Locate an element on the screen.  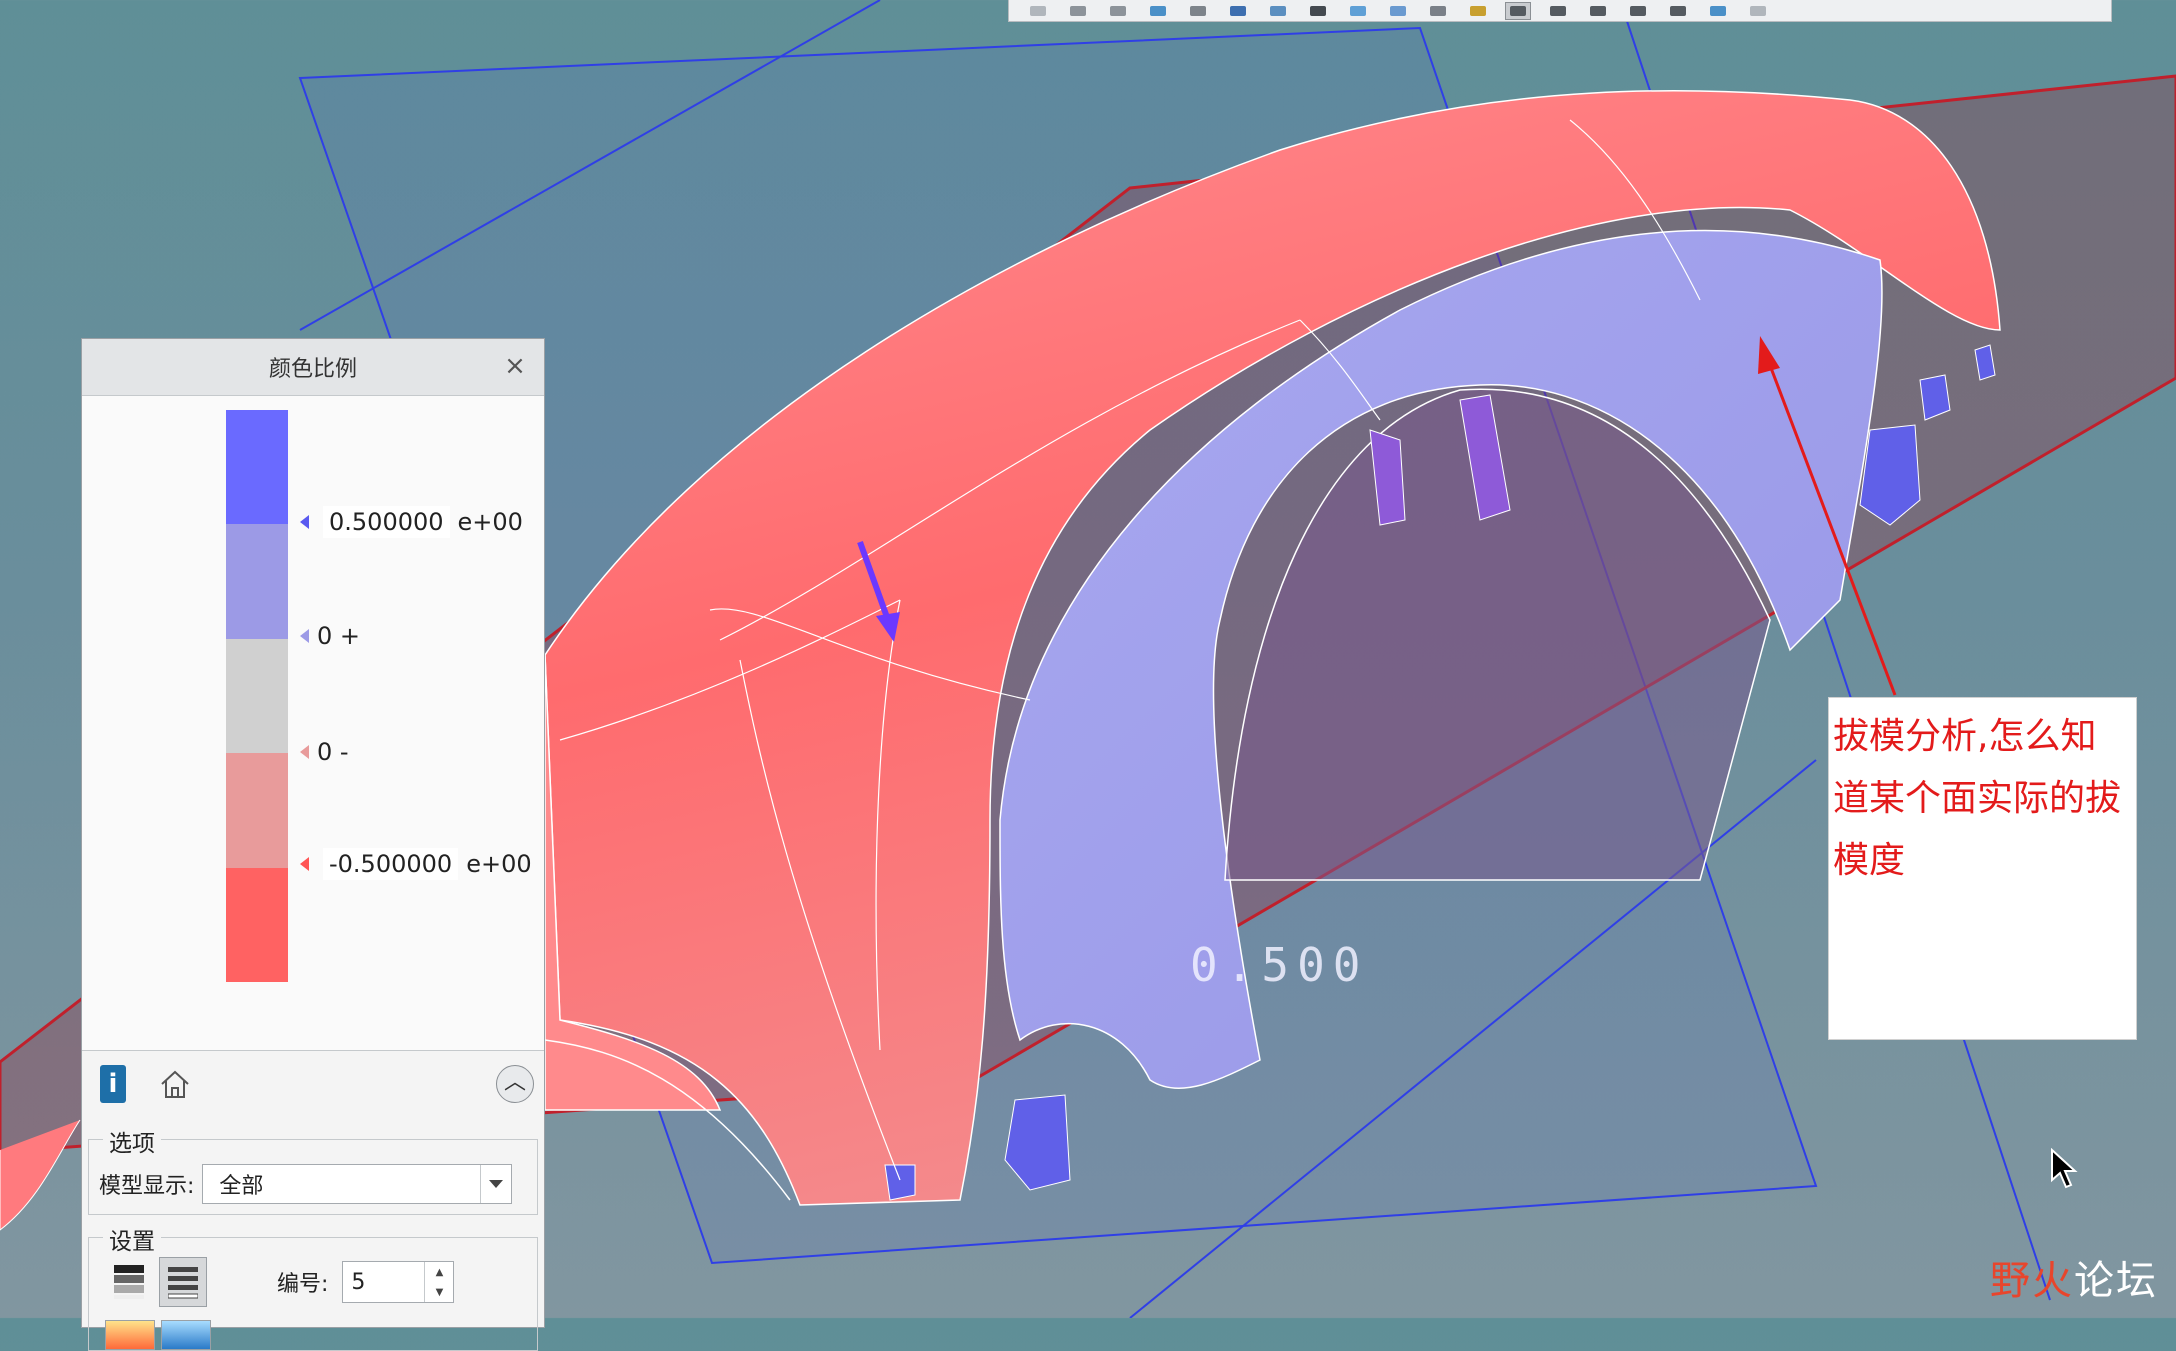
gradient-scale-icon is located at coordinates (129, 1282).